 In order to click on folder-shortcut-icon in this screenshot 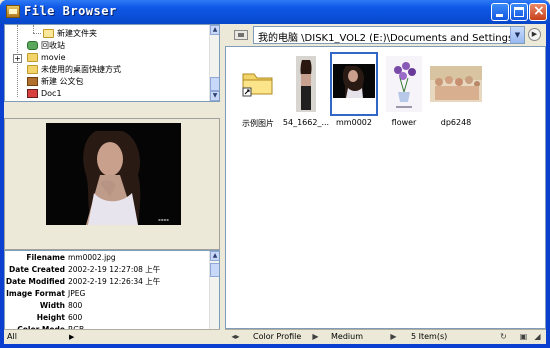, I will do `click(257, 85)`.